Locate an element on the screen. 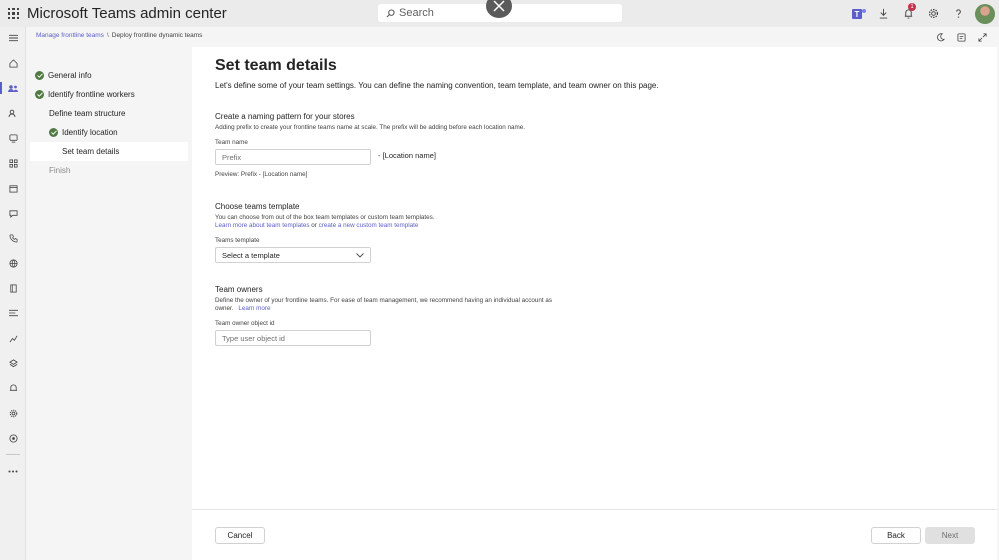 This screenshot has width=999, height=560. step-label: General info is located at coordinates (70, 75).